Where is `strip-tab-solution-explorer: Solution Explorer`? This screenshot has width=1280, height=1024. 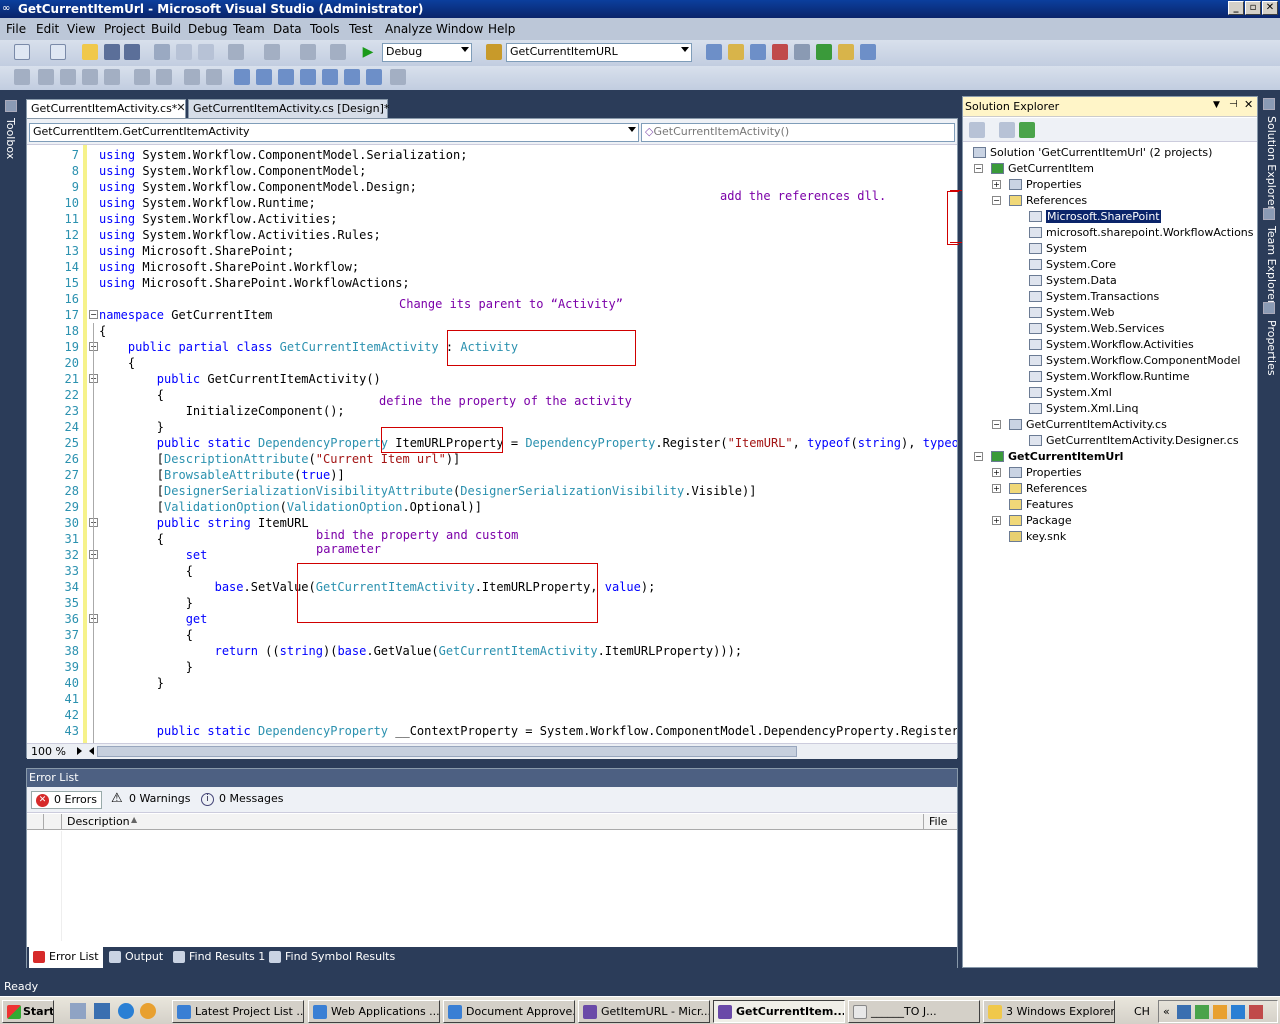 strip-tab-solution-explorer: Solution Explorer is located at coordinates (1271, 163).